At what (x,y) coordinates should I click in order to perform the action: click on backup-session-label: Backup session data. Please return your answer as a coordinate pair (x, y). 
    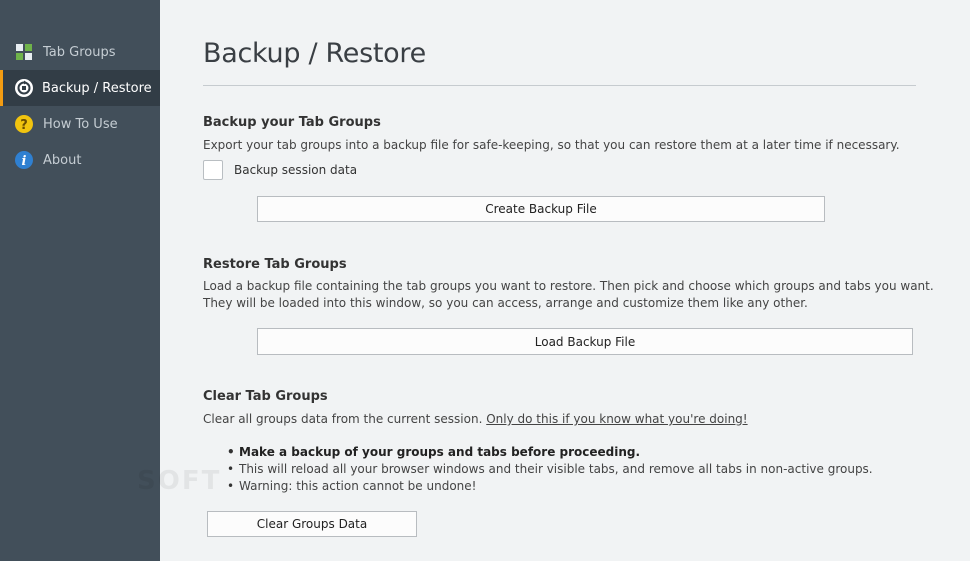
    Looking at the image, I should click on (295, 170).